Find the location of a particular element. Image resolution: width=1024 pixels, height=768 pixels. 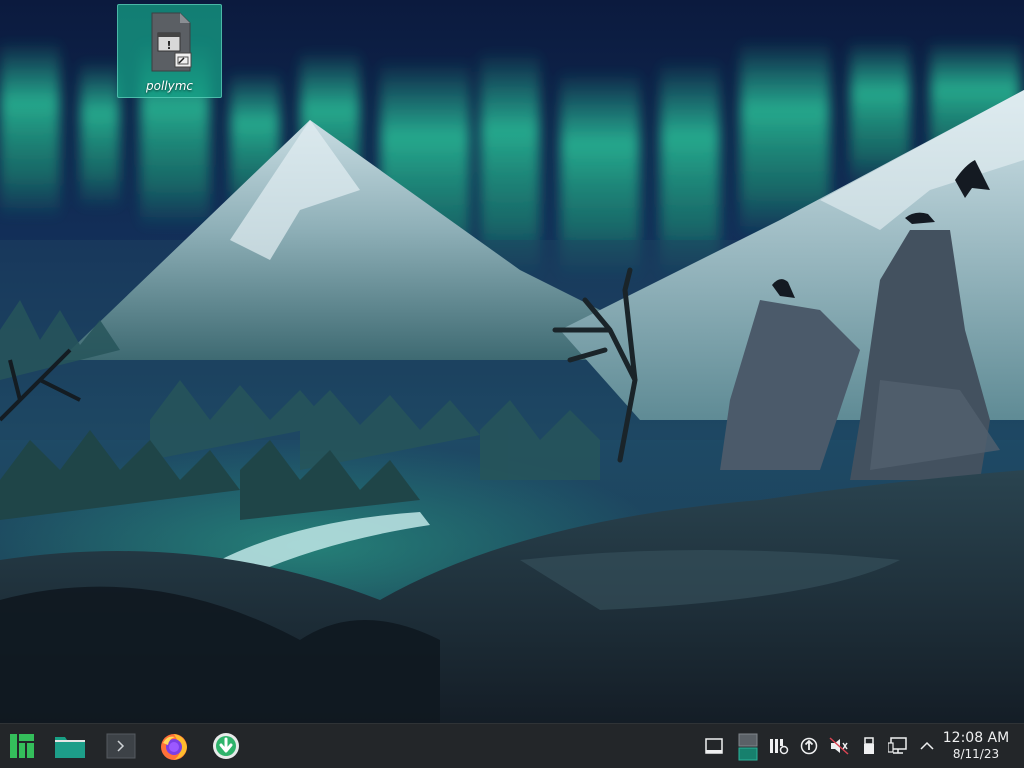

network-icon is located at coordinates (897, 745).